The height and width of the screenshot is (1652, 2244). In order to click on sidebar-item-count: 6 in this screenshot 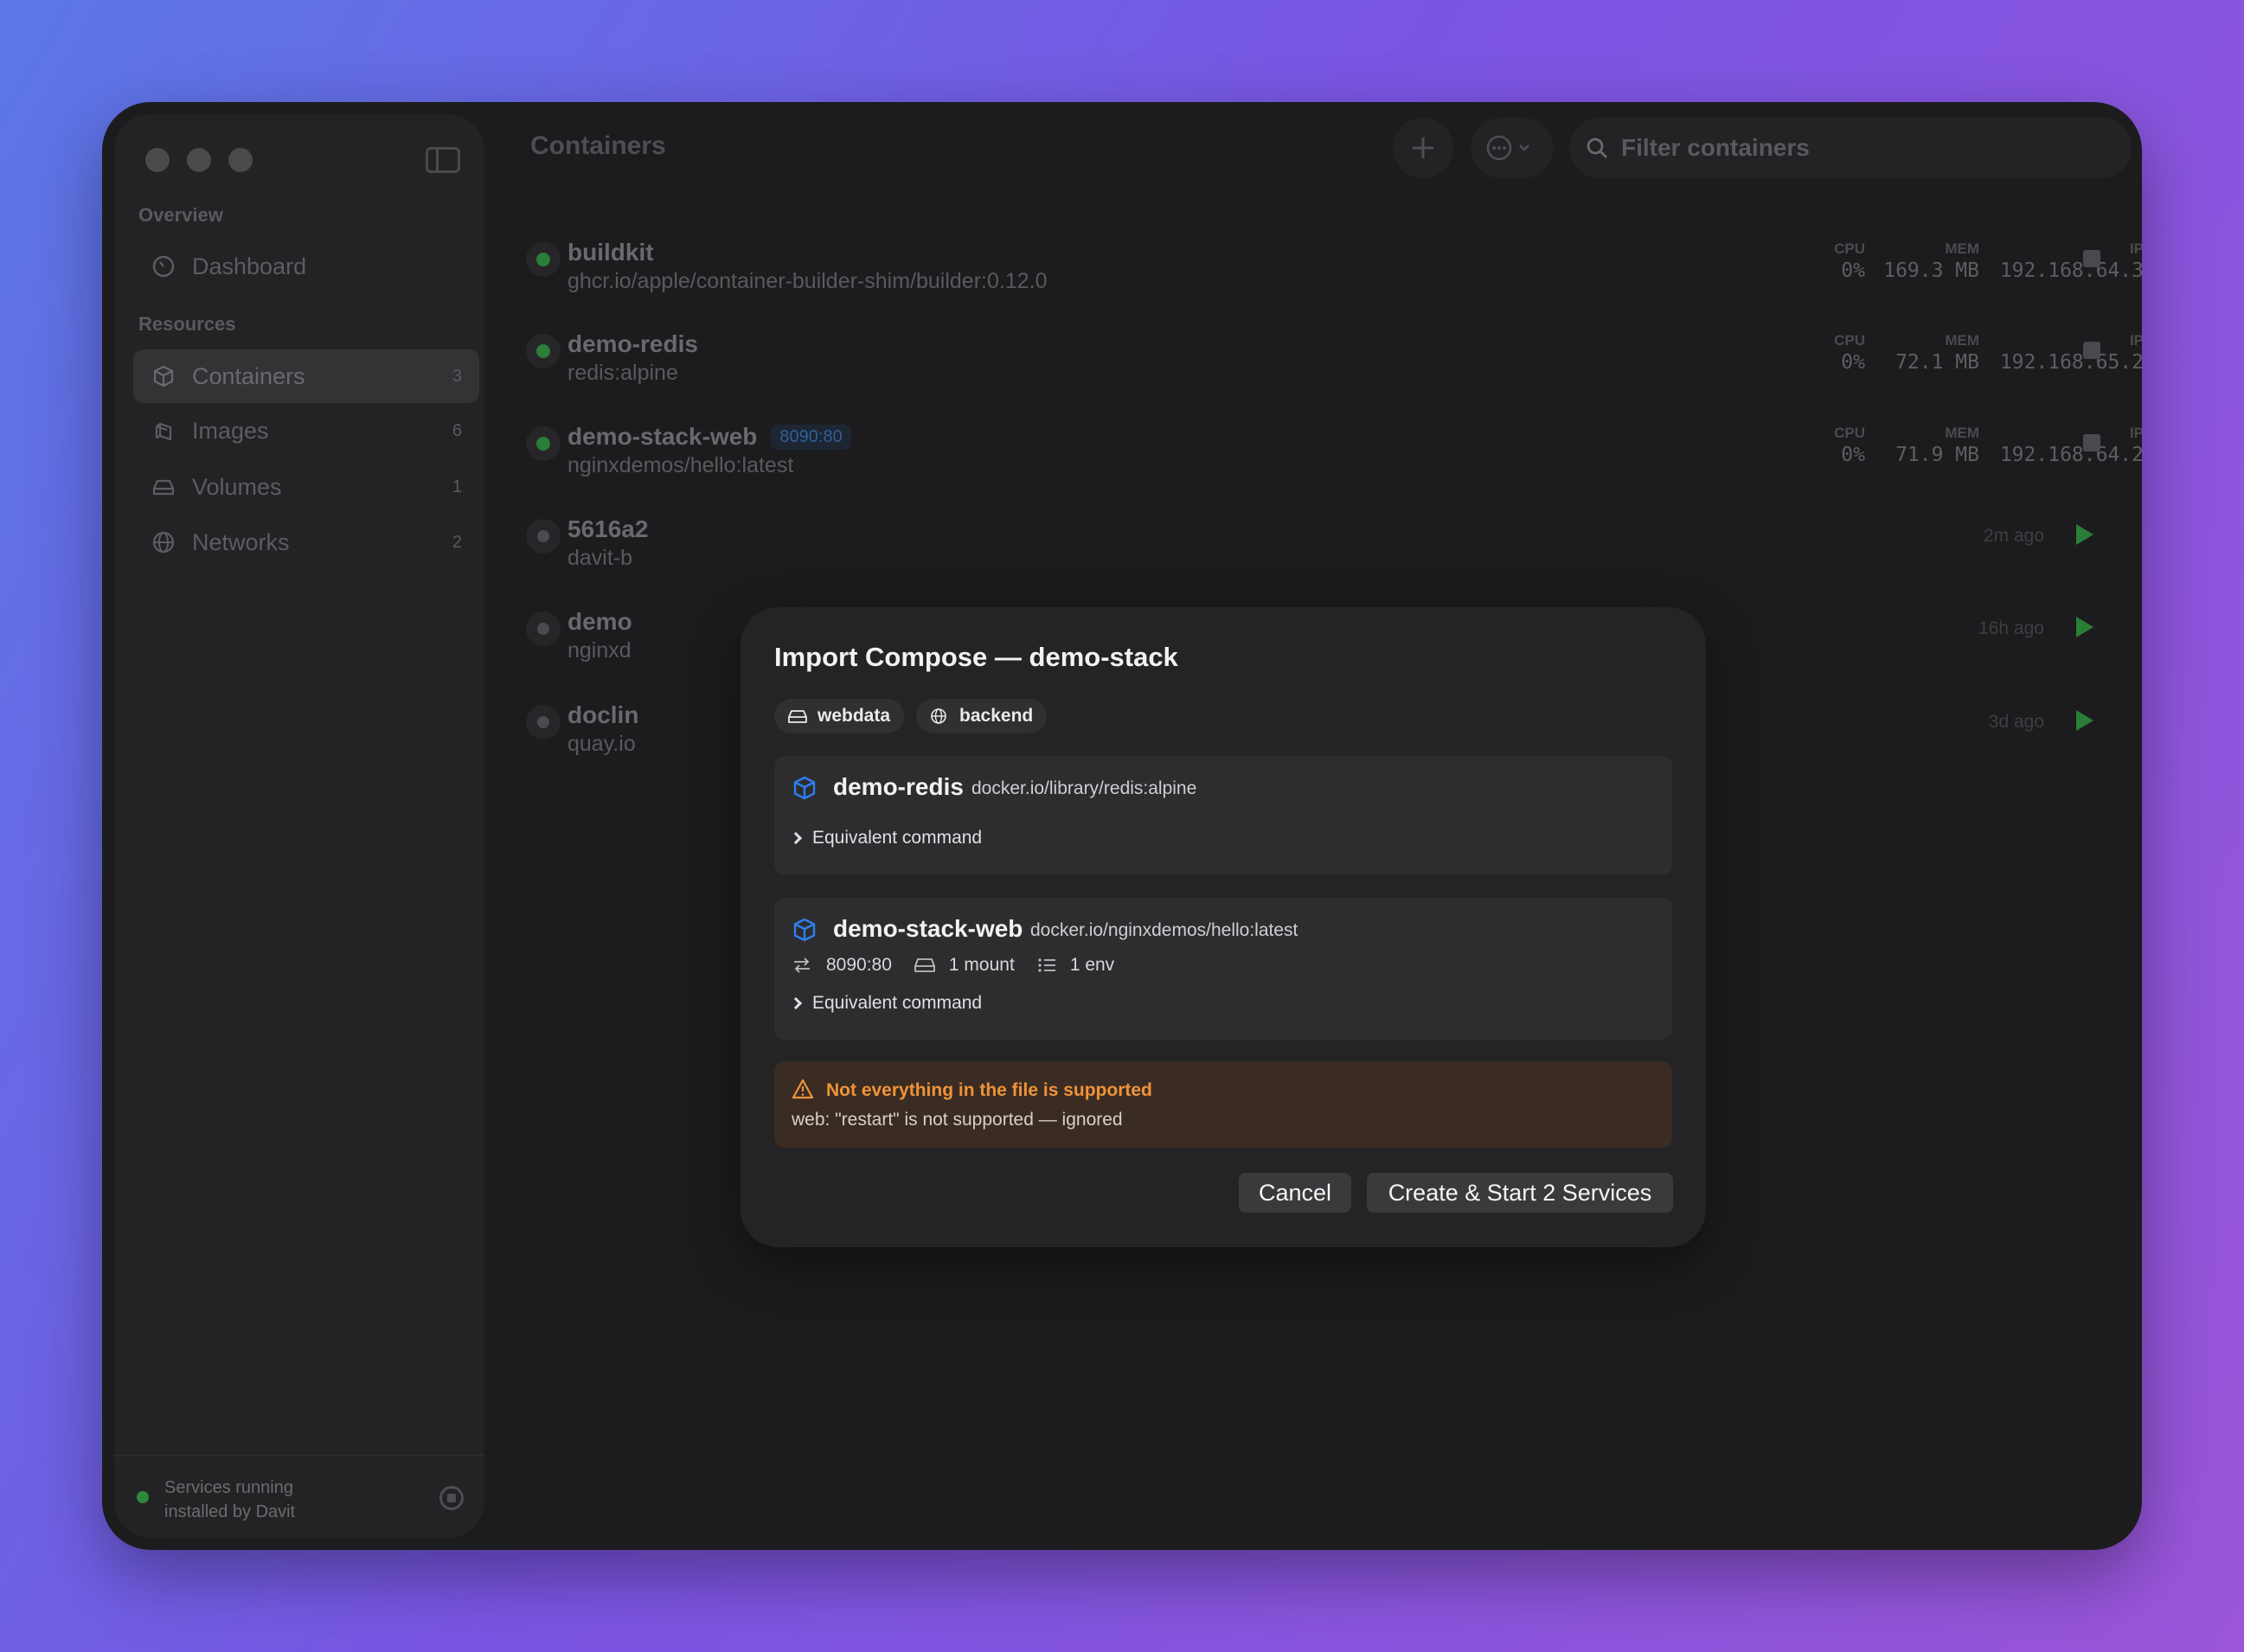, I will do `click(457, 430)`.